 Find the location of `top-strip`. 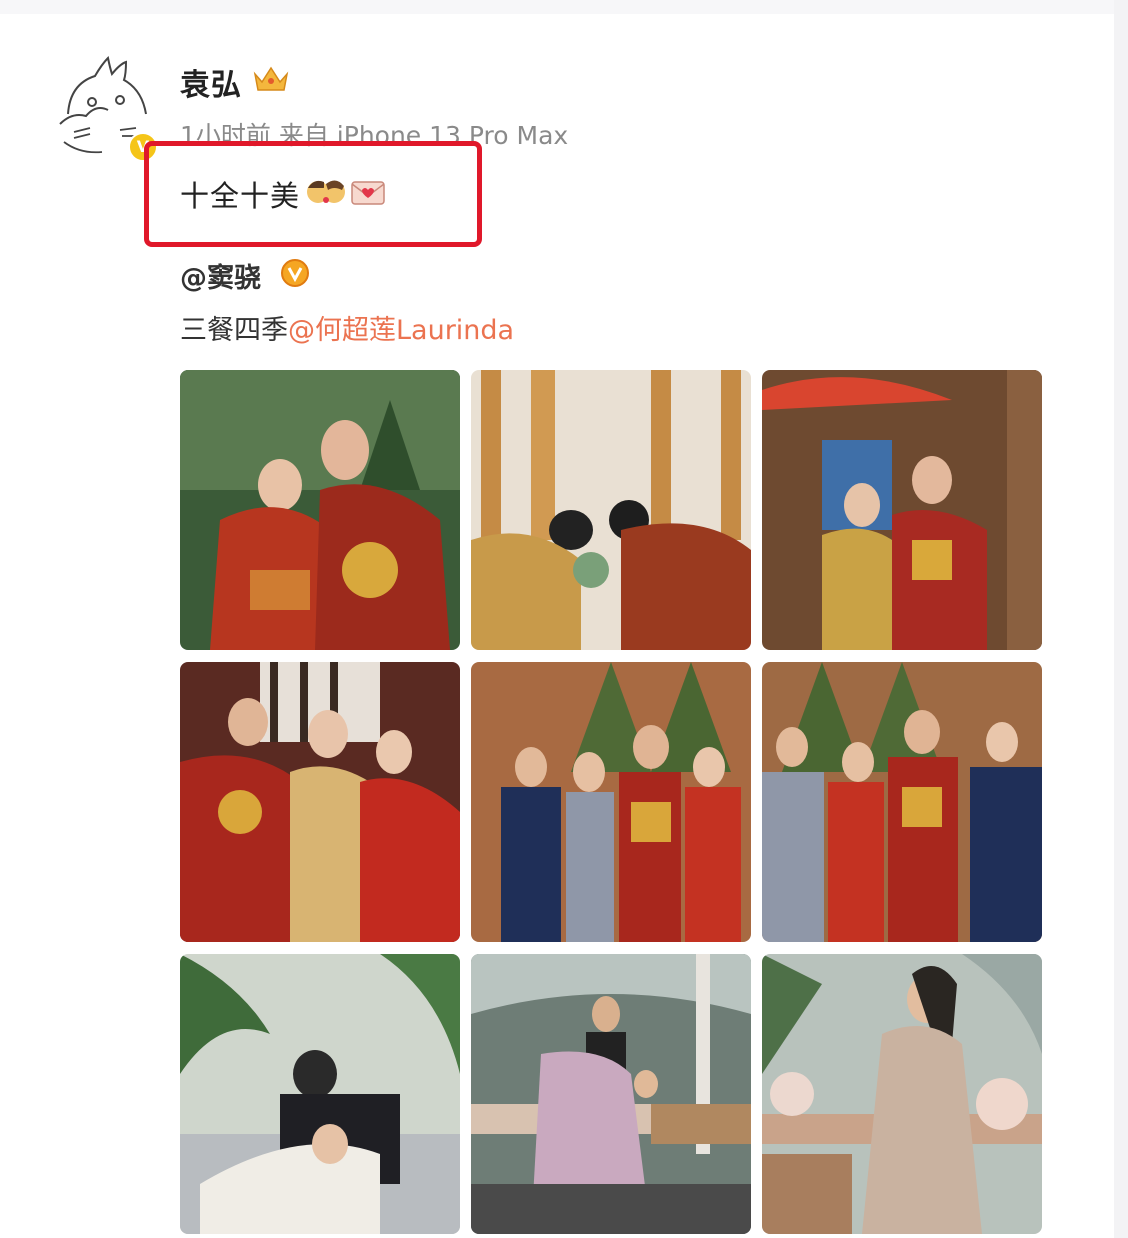

top-strip is located at coordinates (564, 7).